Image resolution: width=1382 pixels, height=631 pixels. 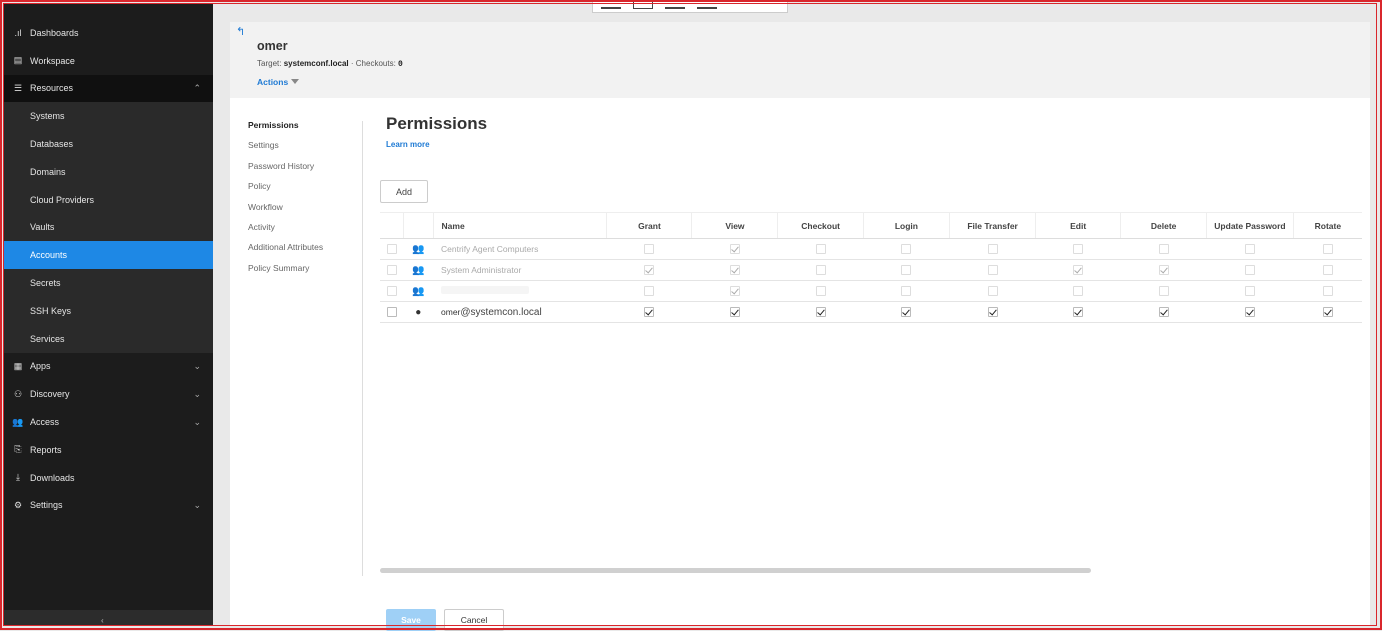 What do you see at coordinates (906, 225) in the screenshot?
I see `column-header-login: Login` at bounding box center [906, 225].